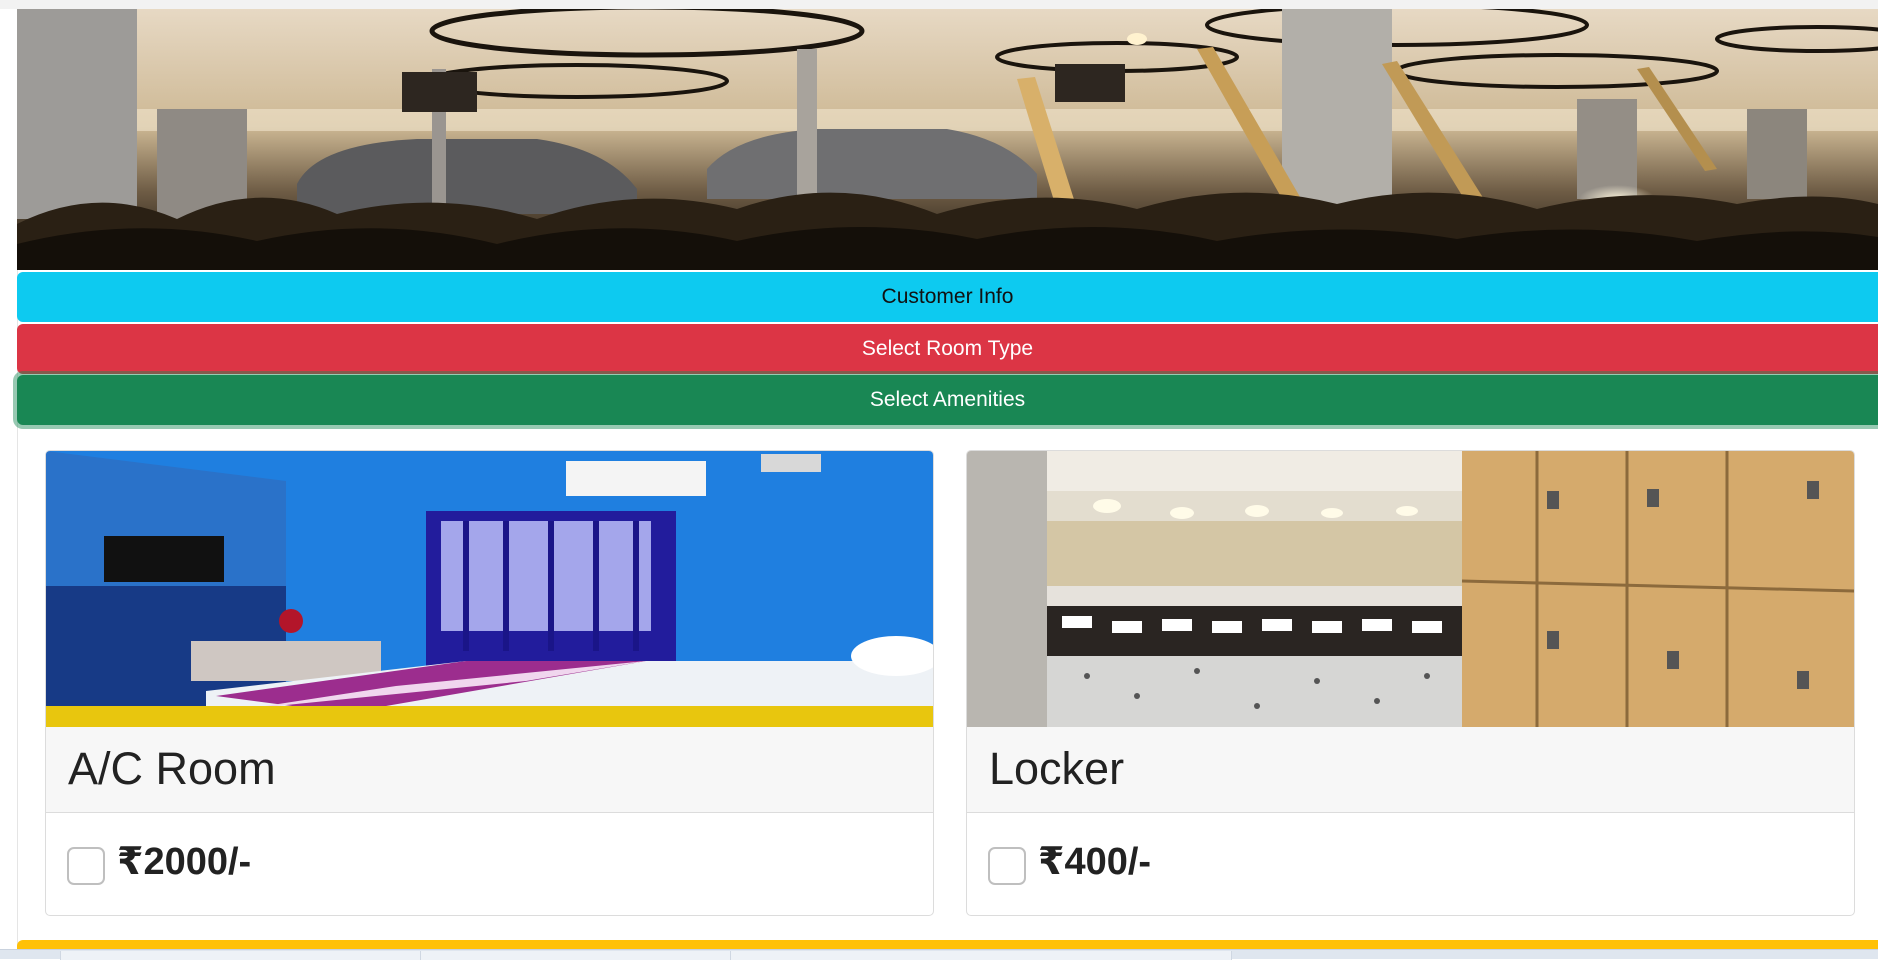 The height and width of the screenshot is (960, 1878). What do you see at coordinates (947, 297) in the screenshot?
I see `accordion-customer-info: Customer Info` at bounding box center [947, 297].